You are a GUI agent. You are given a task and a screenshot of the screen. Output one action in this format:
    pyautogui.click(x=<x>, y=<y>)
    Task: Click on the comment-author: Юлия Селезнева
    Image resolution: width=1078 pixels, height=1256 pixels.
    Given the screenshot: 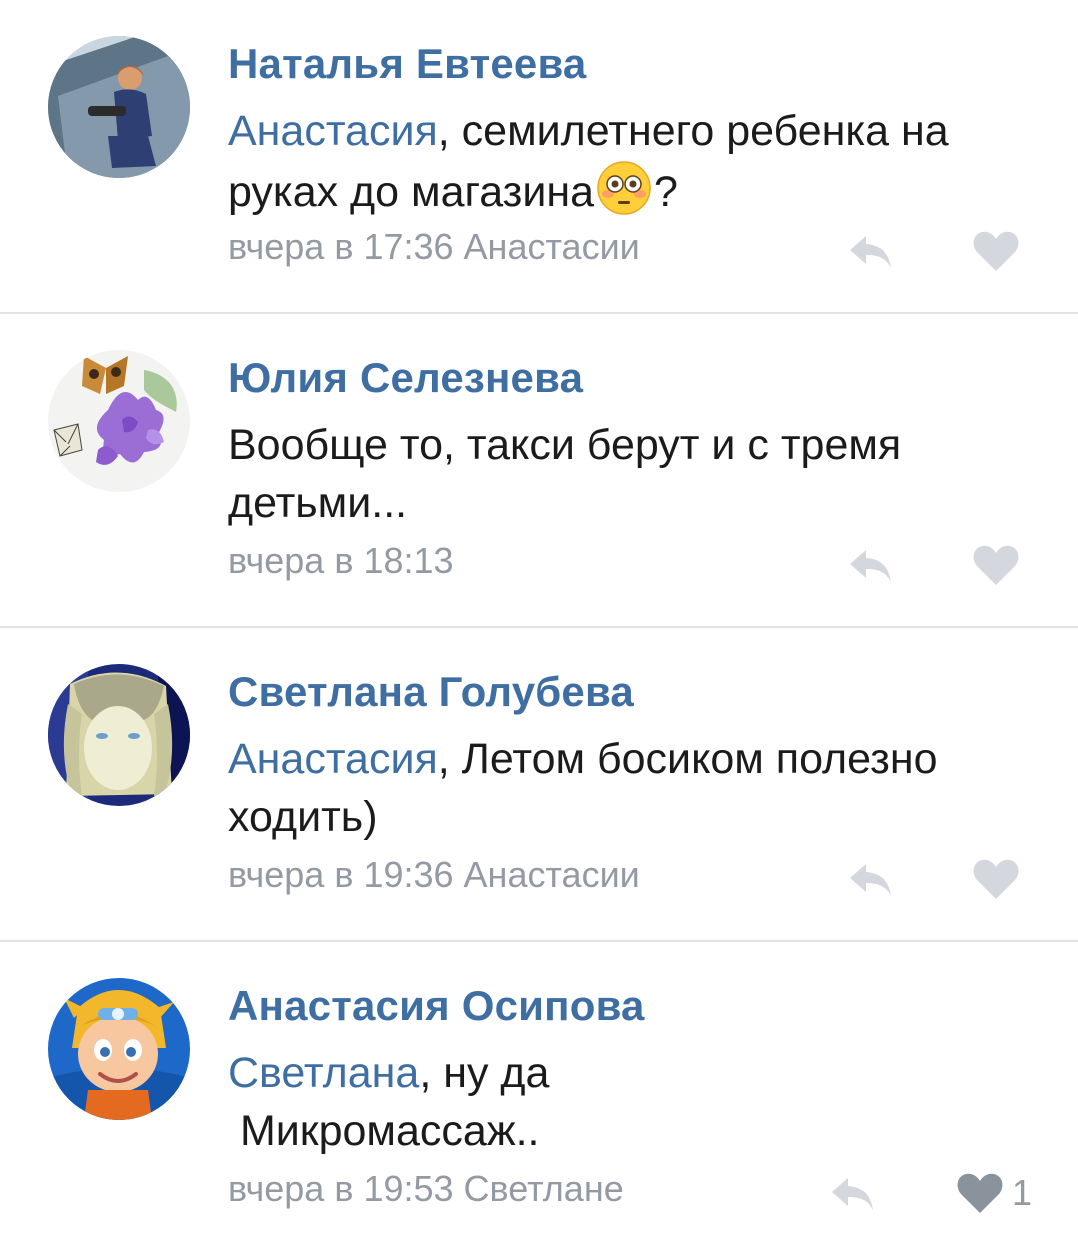 What is the action you would take?
    pyautogui.click(x=405, y=378)
    